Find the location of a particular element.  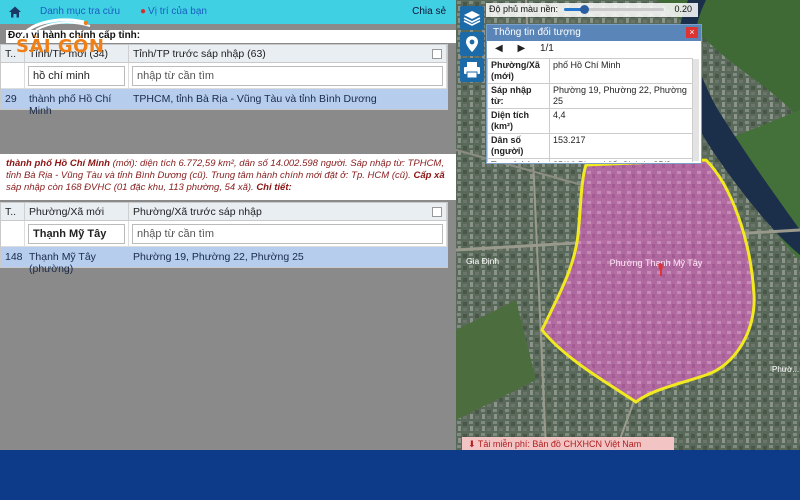

print-button is located at coordinates (472, 70).